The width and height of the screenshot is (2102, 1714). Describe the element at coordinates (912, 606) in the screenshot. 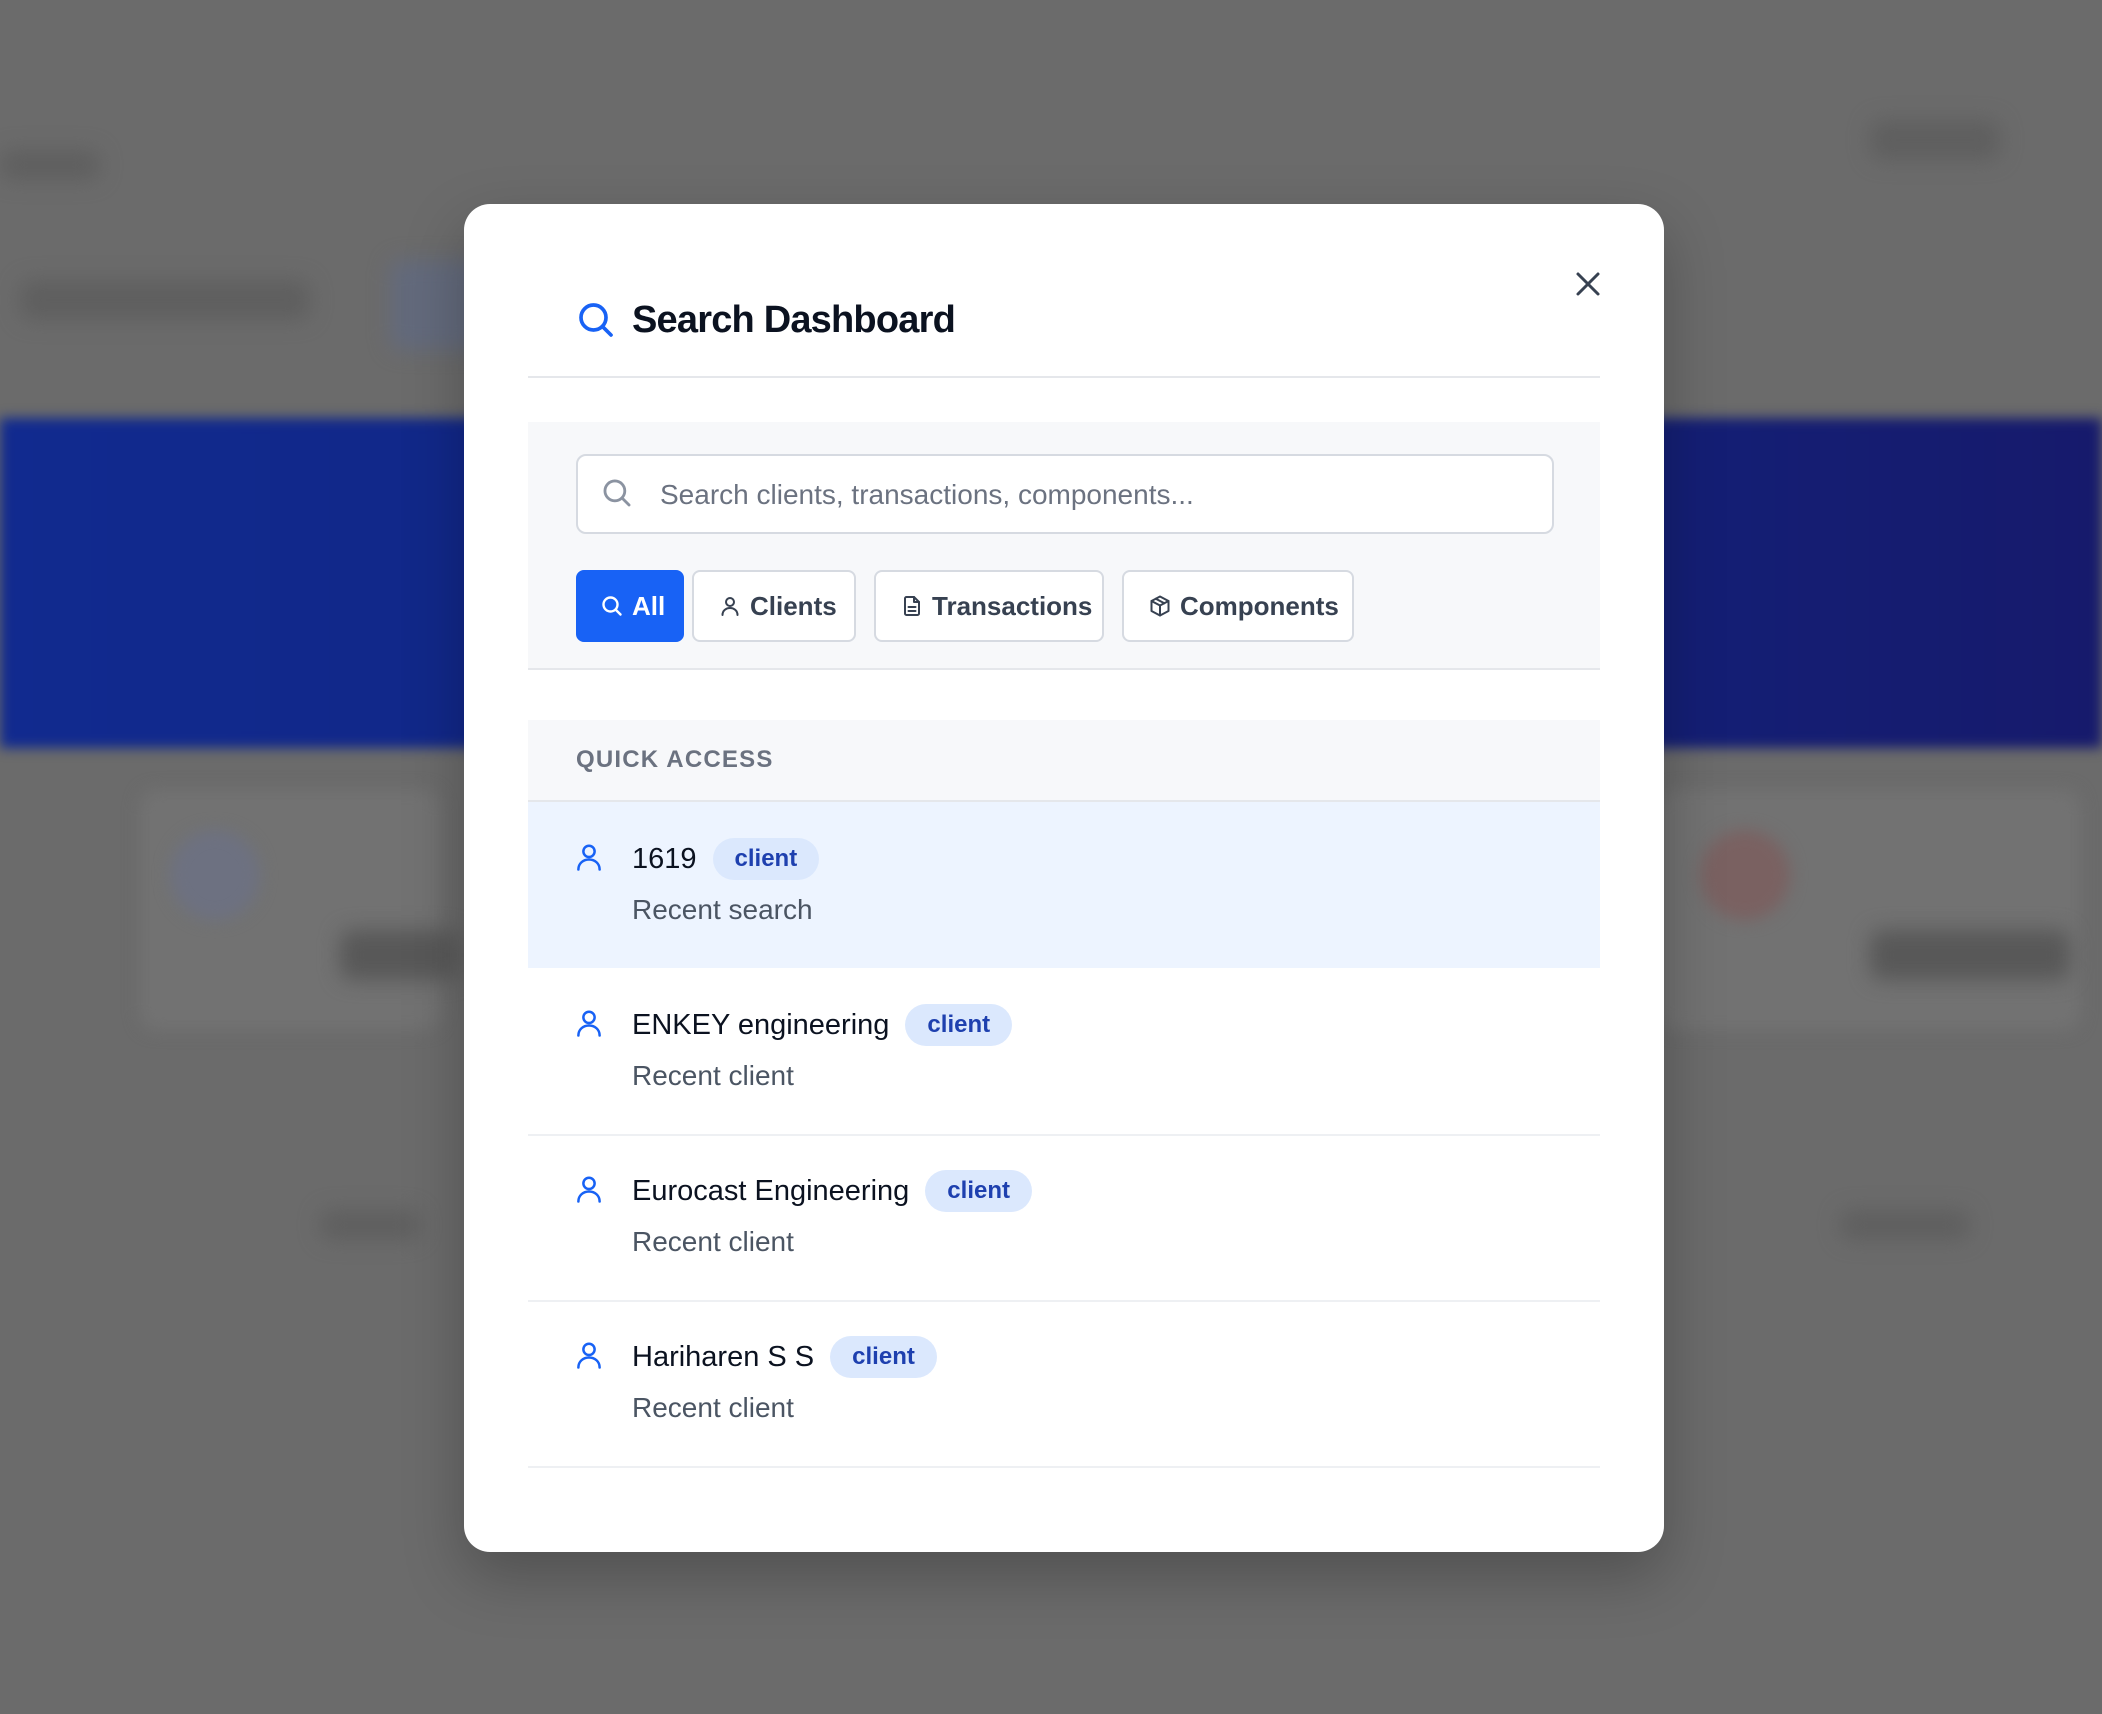

I see `document-icon` at that location.